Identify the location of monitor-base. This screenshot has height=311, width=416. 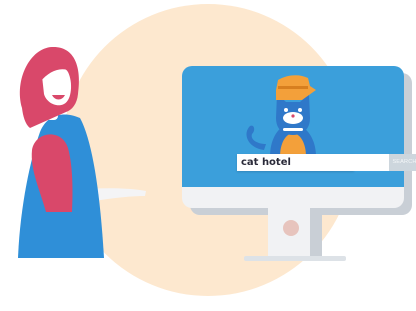
(295, 258).